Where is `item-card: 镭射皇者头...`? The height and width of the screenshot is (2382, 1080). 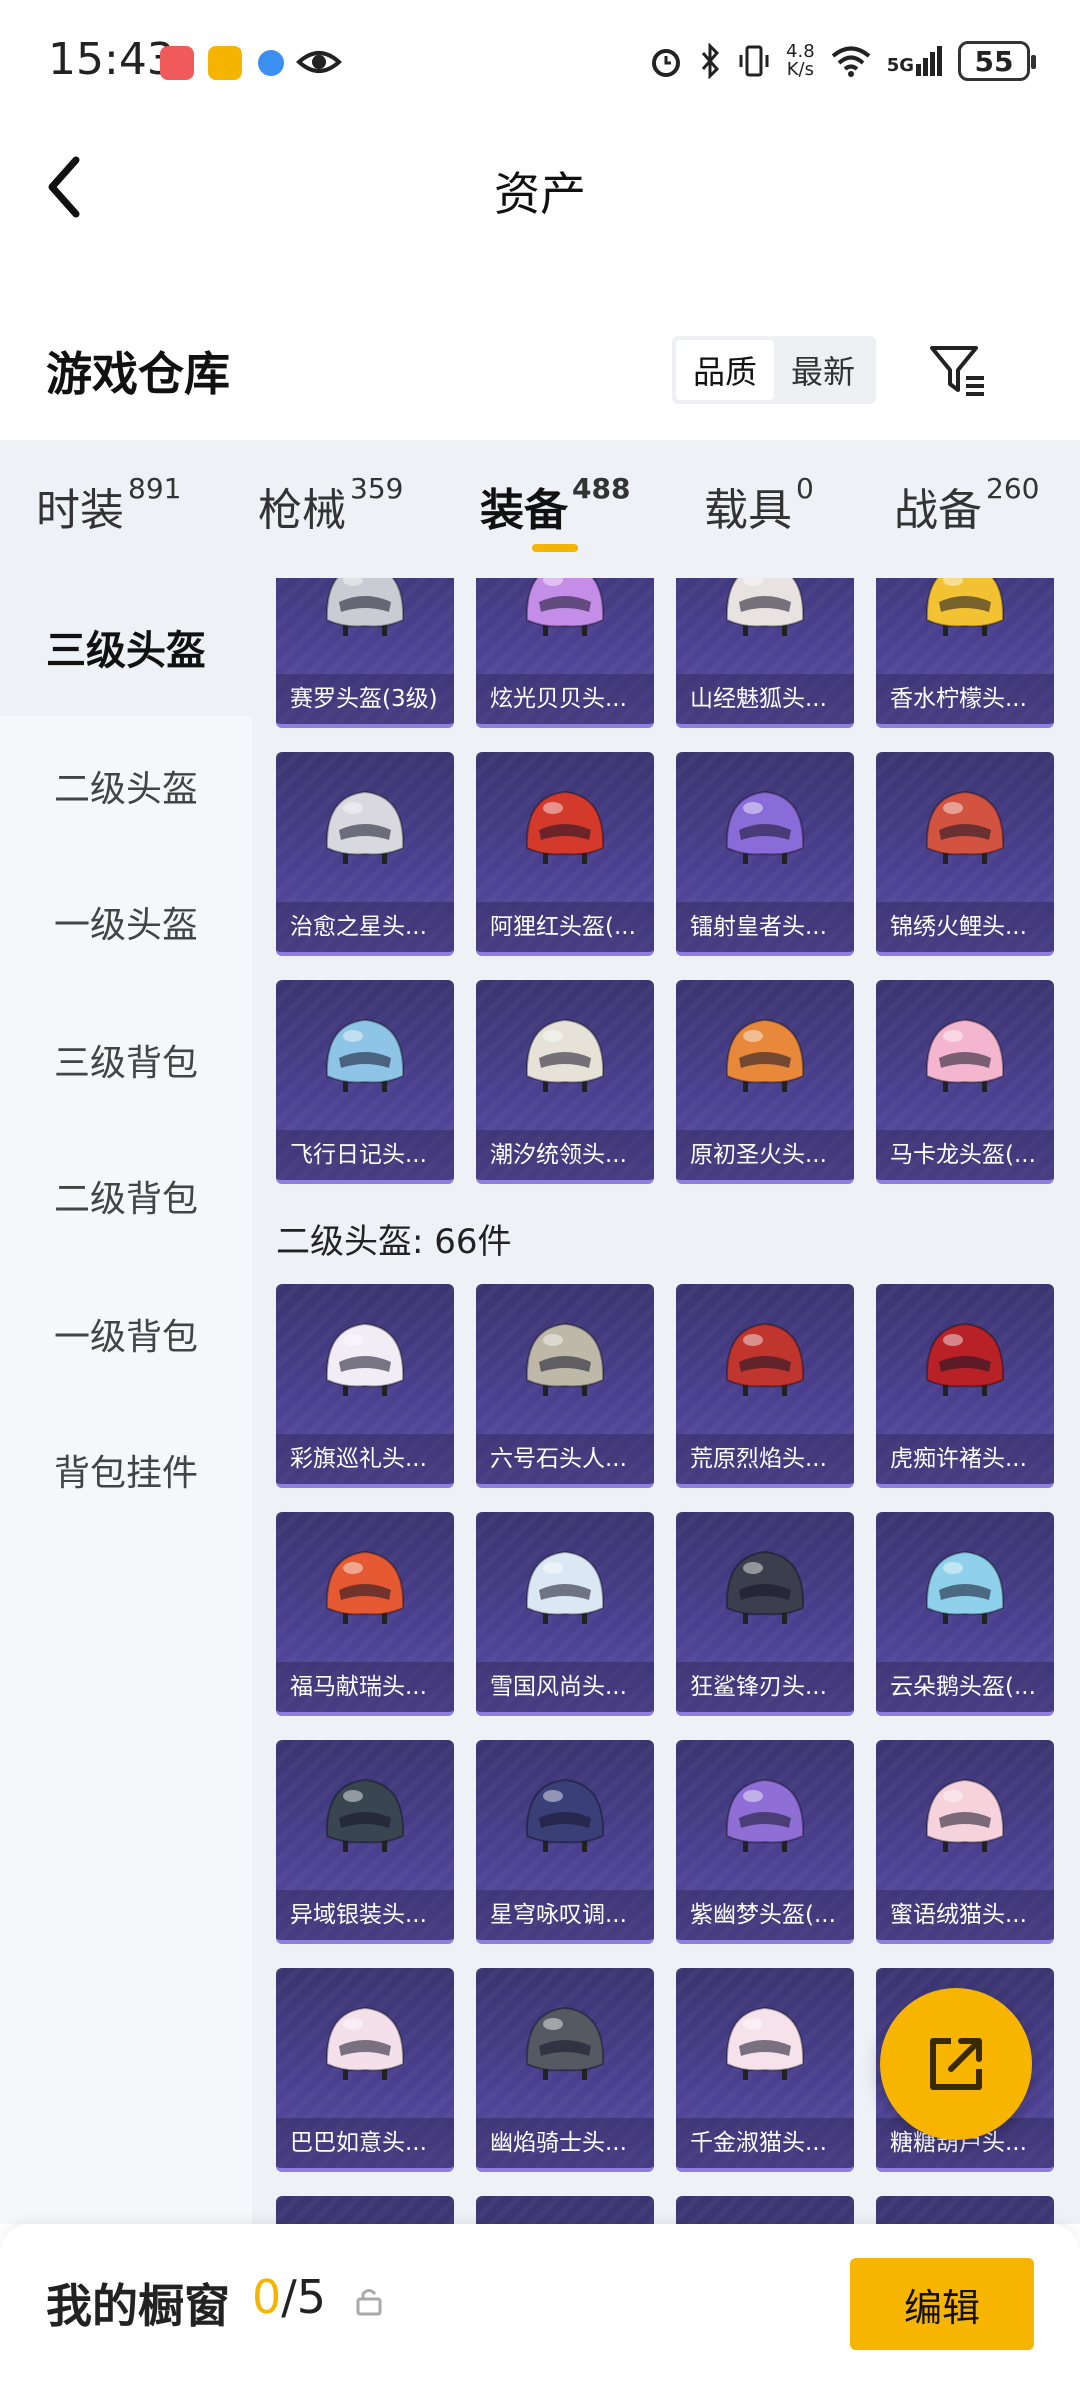
item-card: 镭射皇者头... is located at coordinates (765, 854).